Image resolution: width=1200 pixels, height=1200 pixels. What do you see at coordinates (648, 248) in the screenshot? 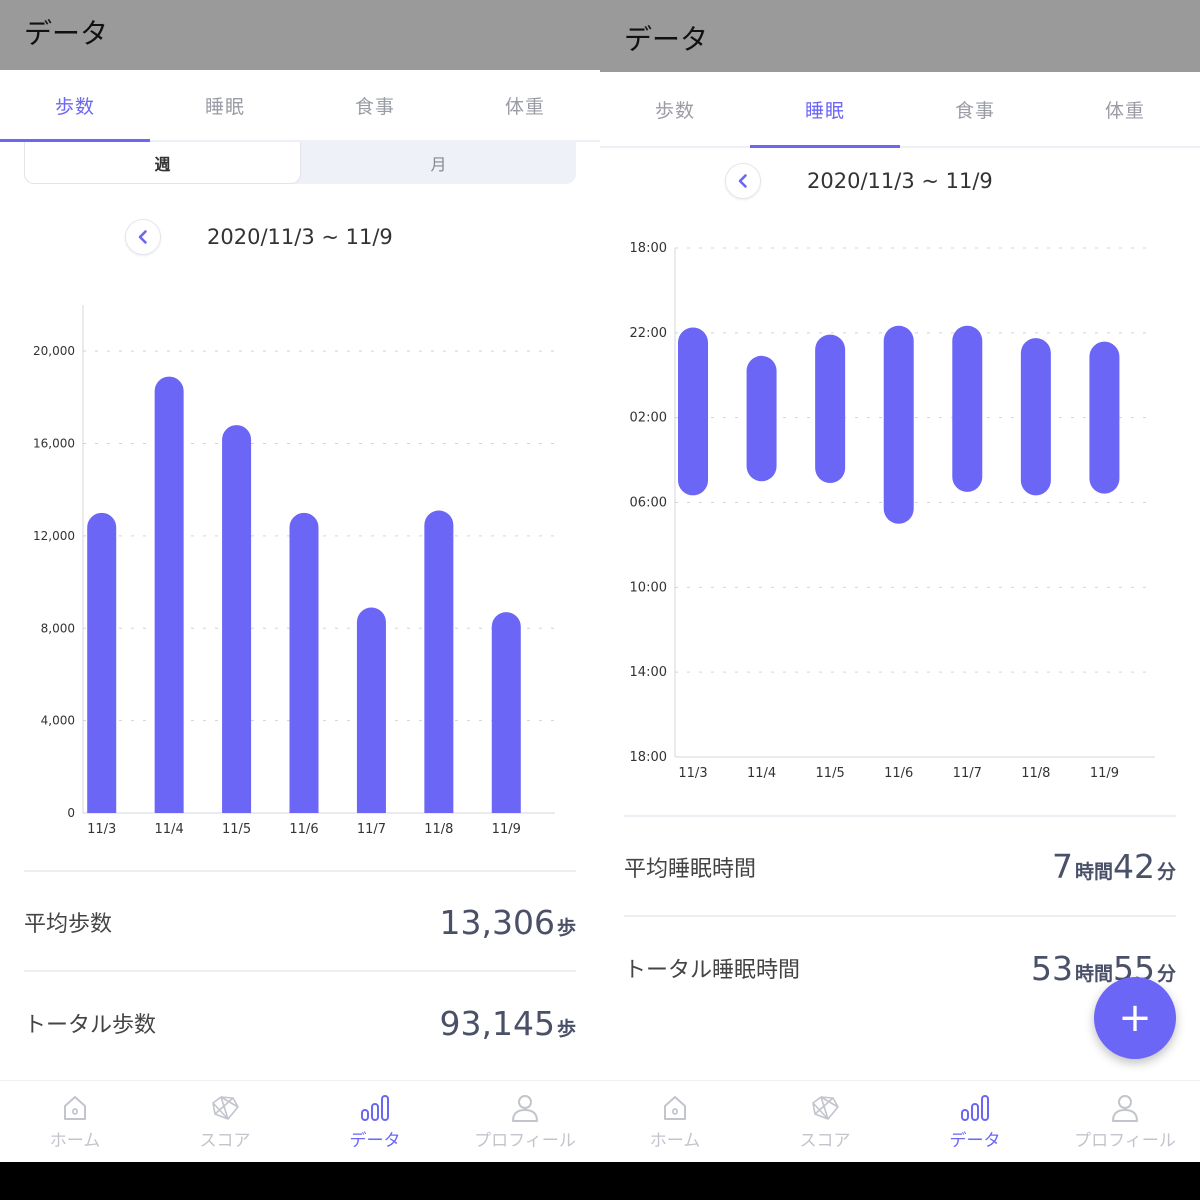
I see `y-tick-label: 18:00` at bounding box center [648, 248].